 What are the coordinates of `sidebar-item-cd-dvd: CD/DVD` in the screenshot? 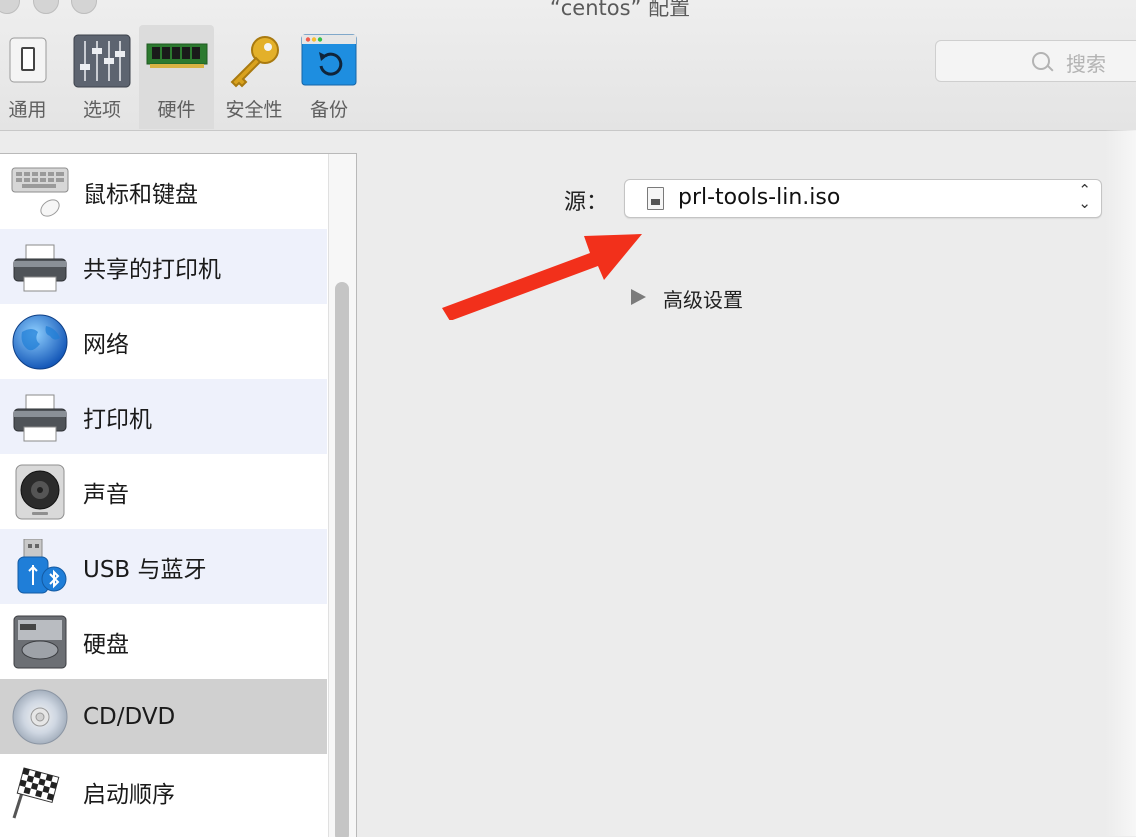 It's located at (163, 716).